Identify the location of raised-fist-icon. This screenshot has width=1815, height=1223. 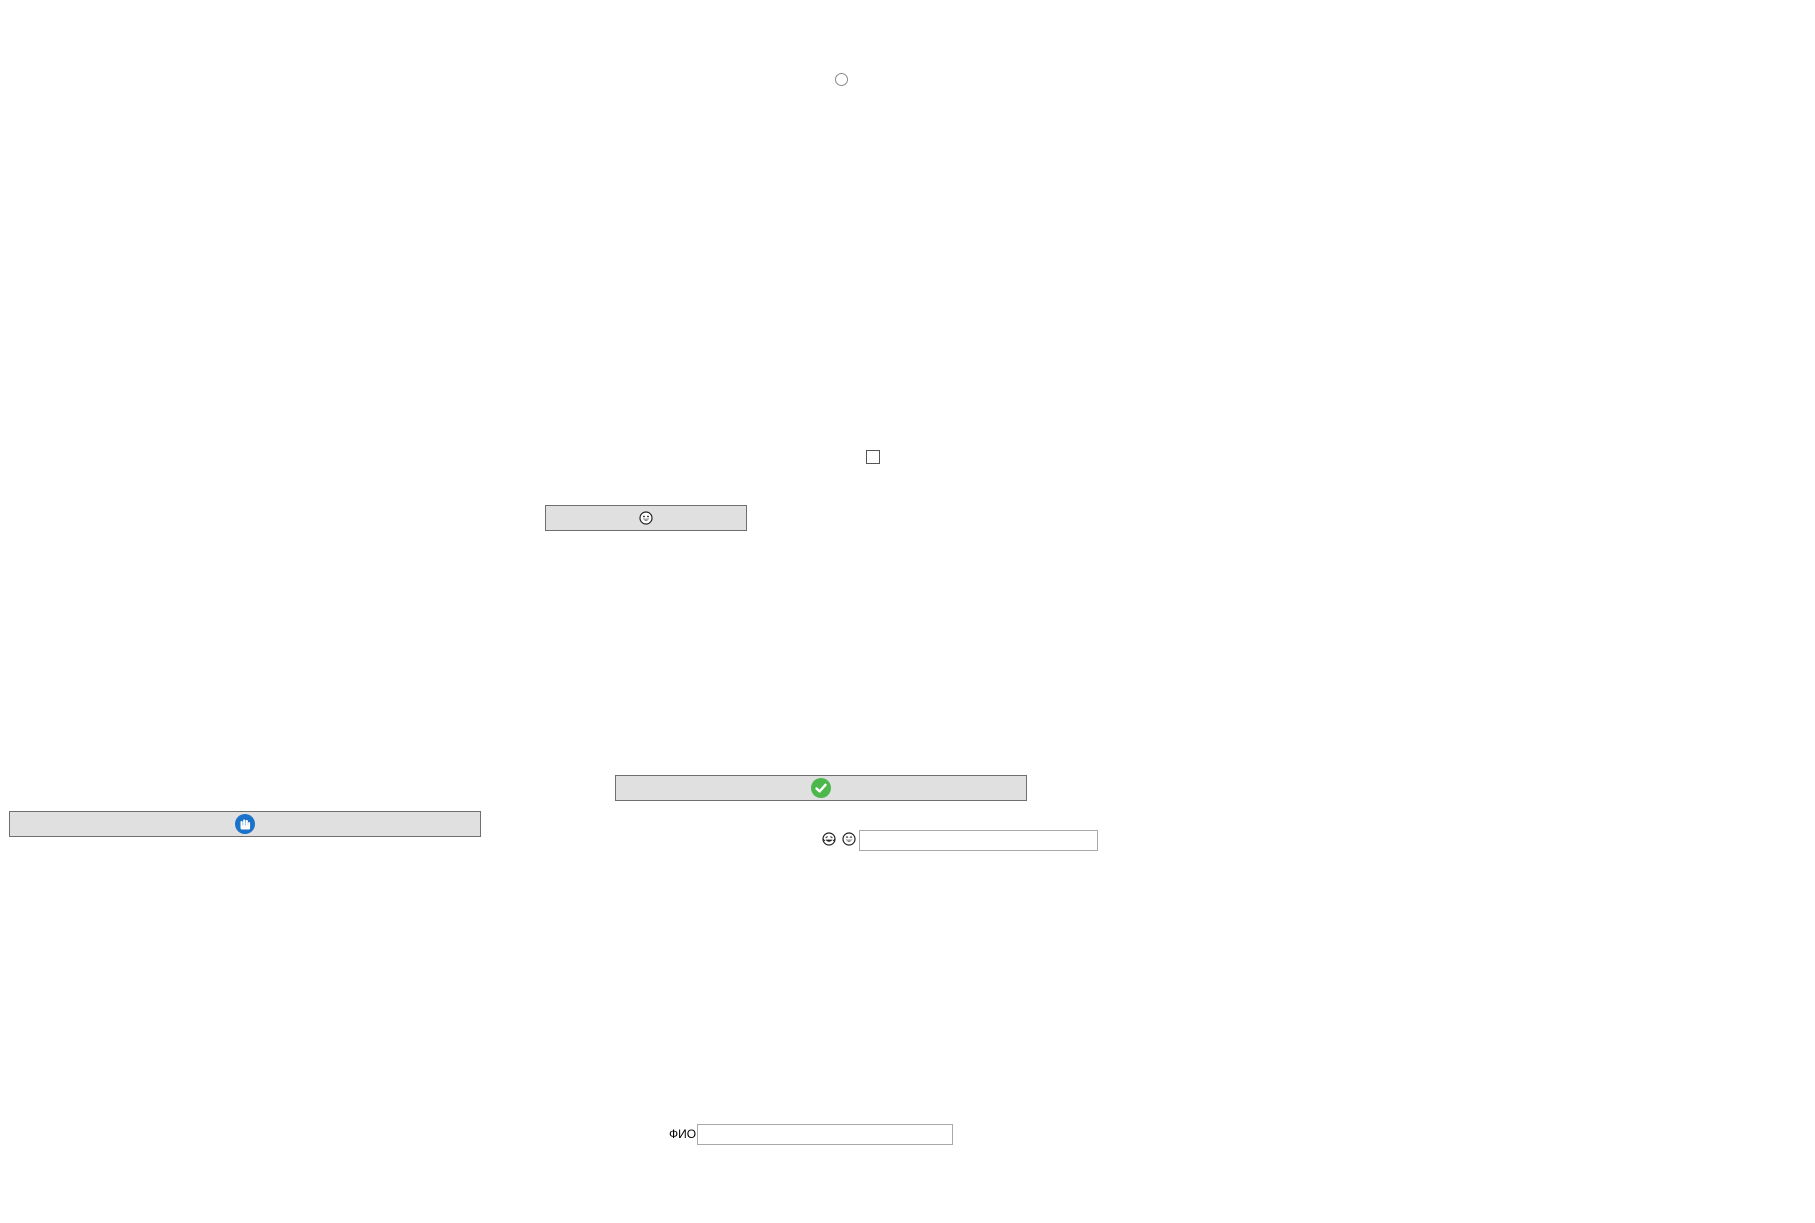
(245, 824).